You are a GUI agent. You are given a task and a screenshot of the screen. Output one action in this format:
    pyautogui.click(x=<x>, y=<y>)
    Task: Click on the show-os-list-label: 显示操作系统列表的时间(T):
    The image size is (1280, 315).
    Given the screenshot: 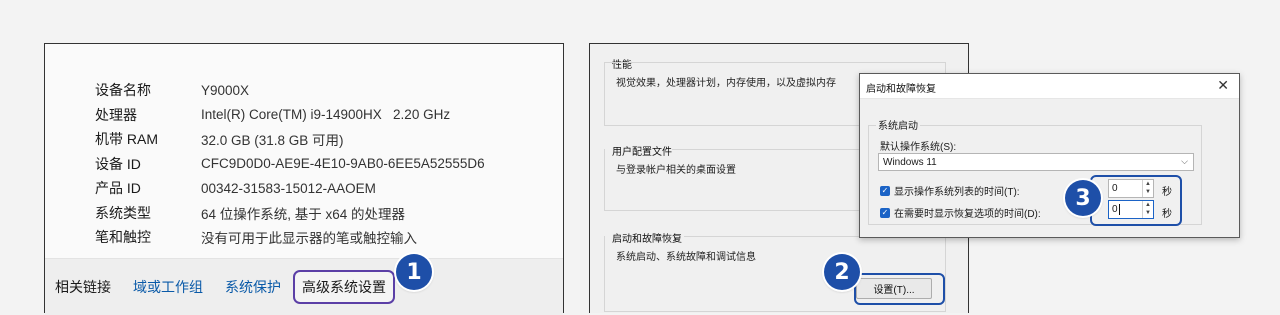 What is the action you would take?
    pyautogui.click(x=957, y=192)
    